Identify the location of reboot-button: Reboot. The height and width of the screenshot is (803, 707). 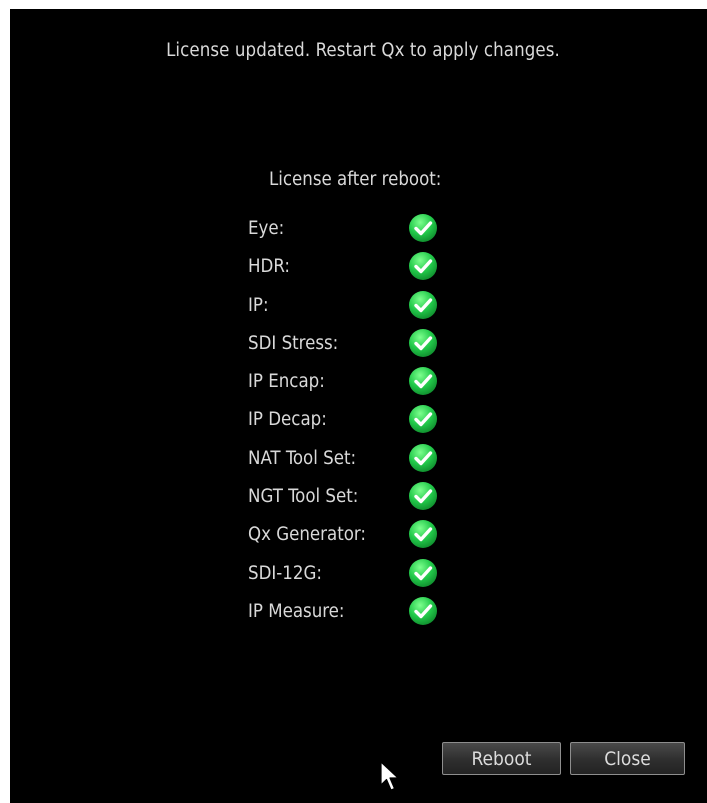
(501, 758).